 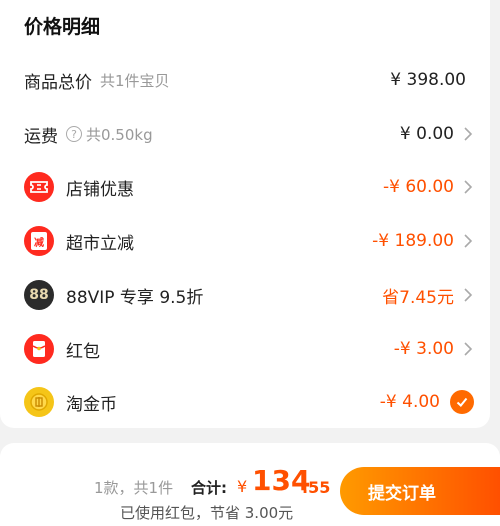 I want to click on shipping-weight: 共0.50kg, so click(x=119, y=134).